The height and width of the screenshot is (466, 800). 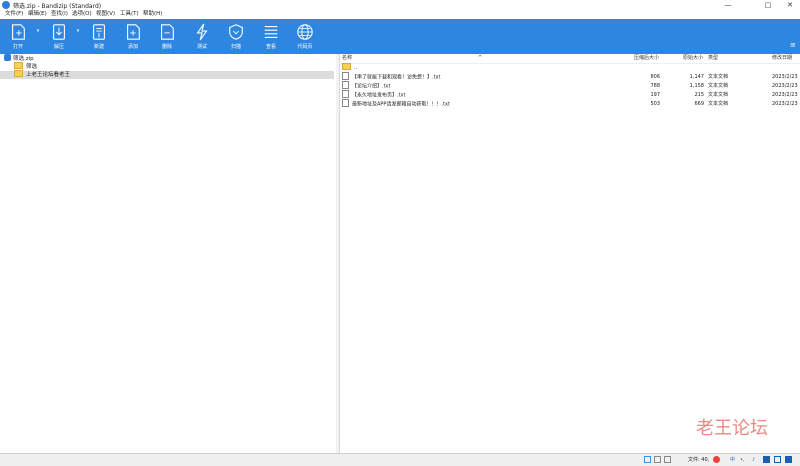 I want to click on menu-help: 帮助(H), so click(x=152, y=14).